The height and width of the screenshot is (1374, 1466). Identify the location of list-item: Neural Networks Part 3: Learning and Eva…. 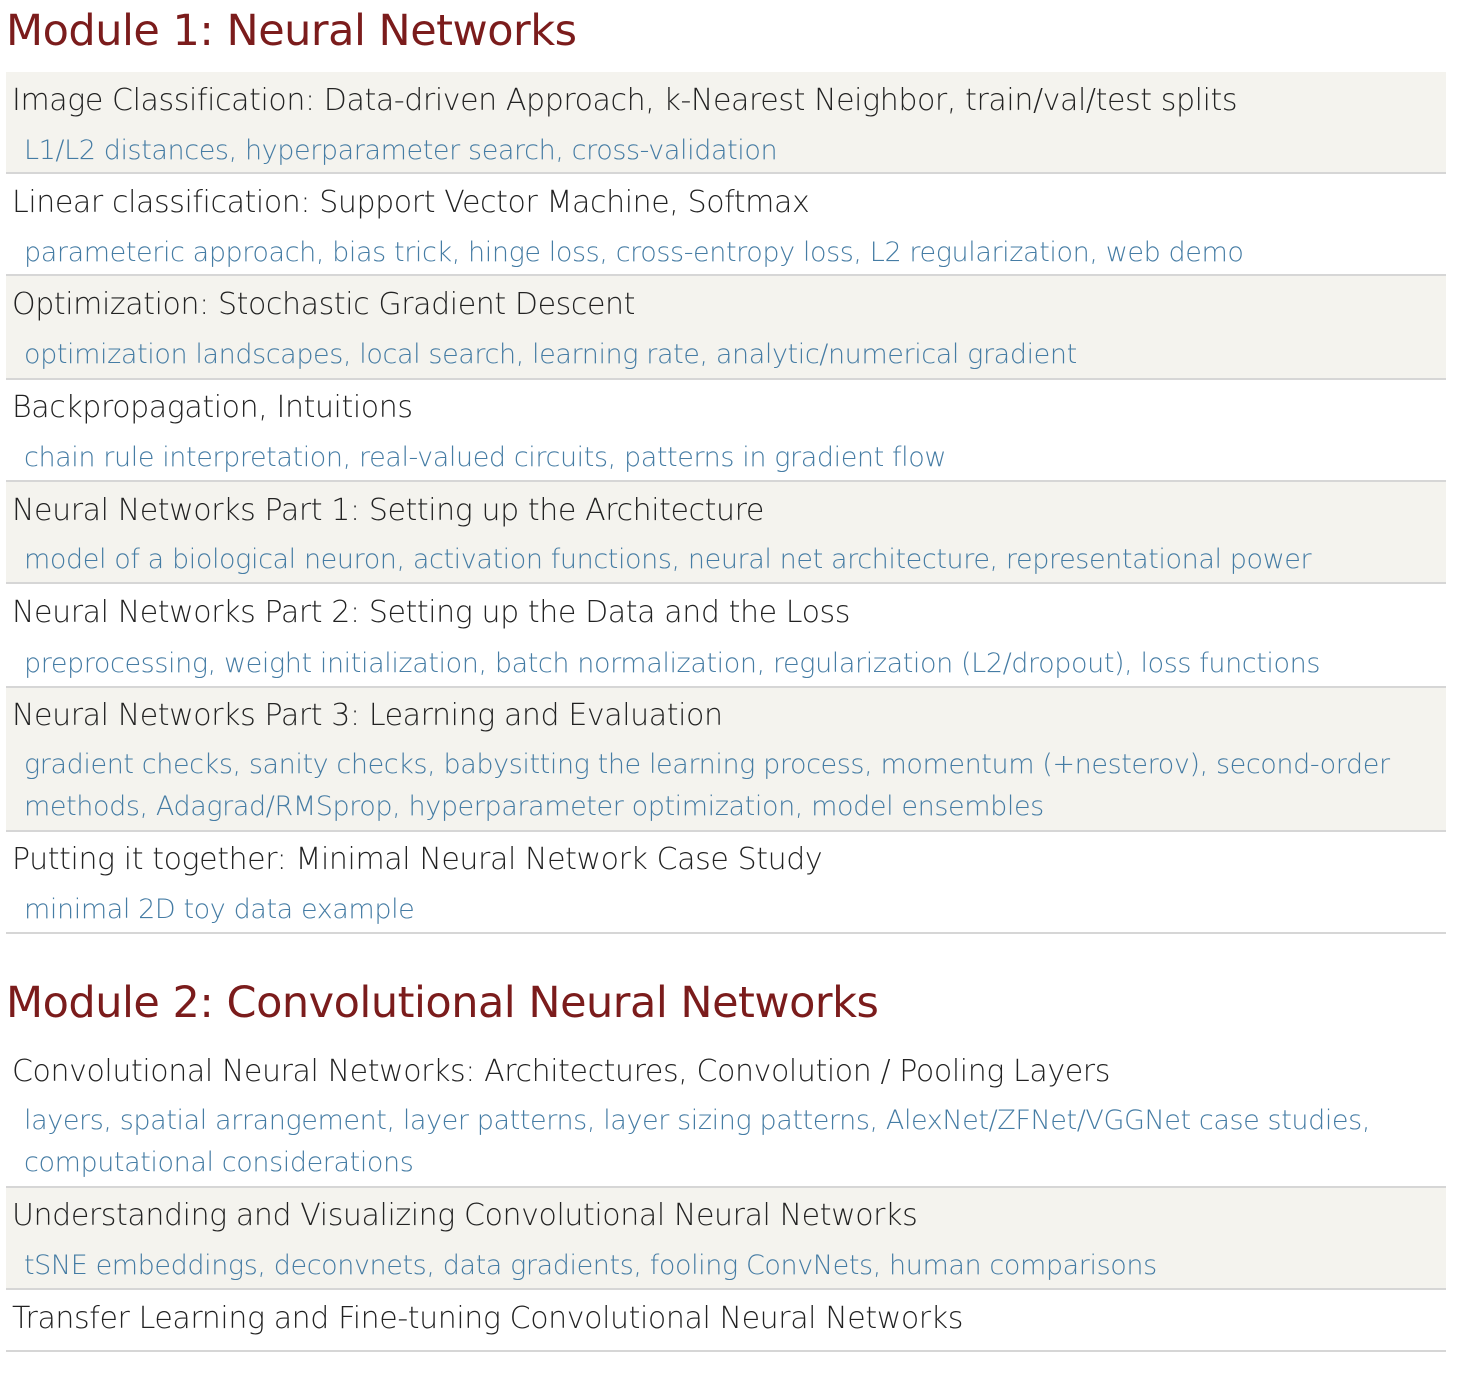
(726, 760).